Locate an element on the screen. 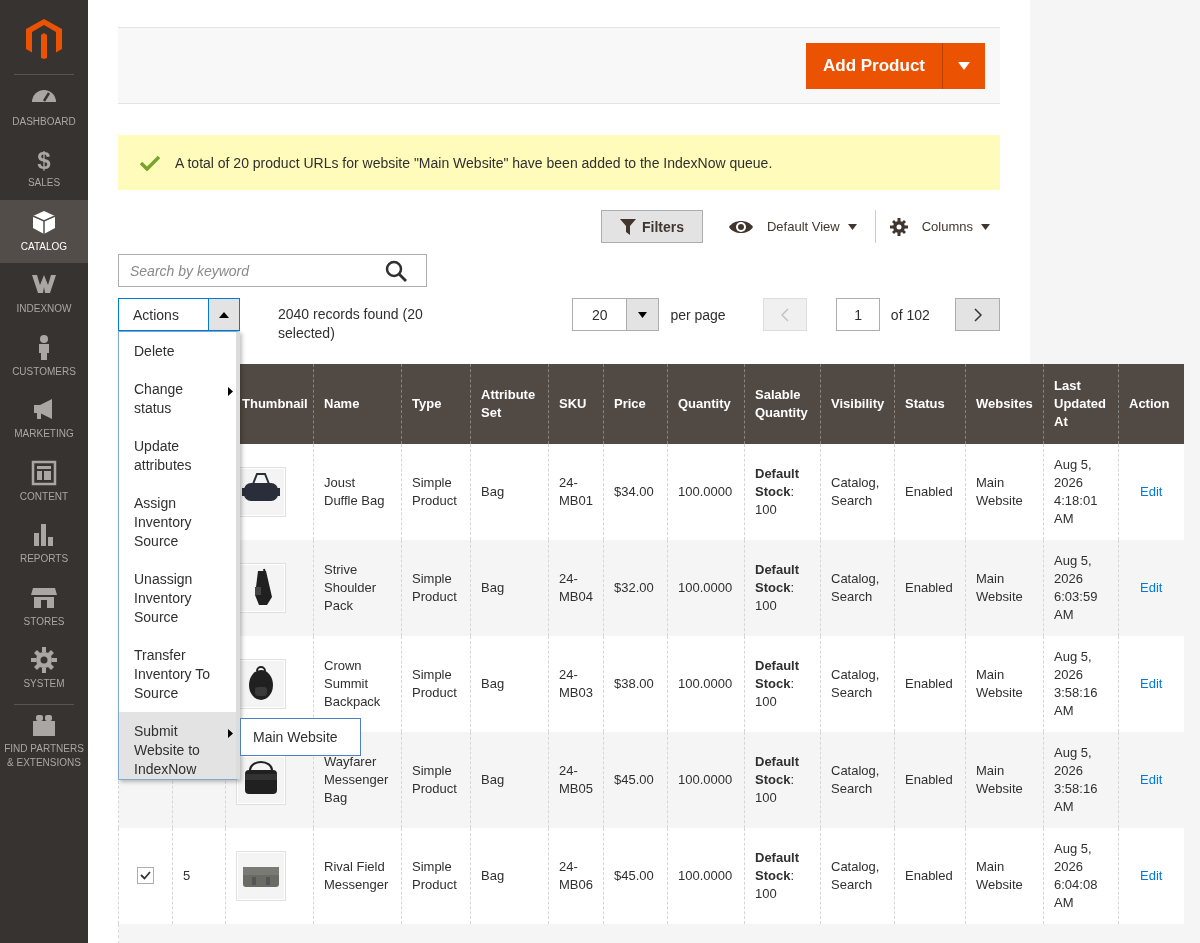 The height and width of the screenshot is (943, 1200). table-cell: $34.00 is located at coordinates (634, 491).